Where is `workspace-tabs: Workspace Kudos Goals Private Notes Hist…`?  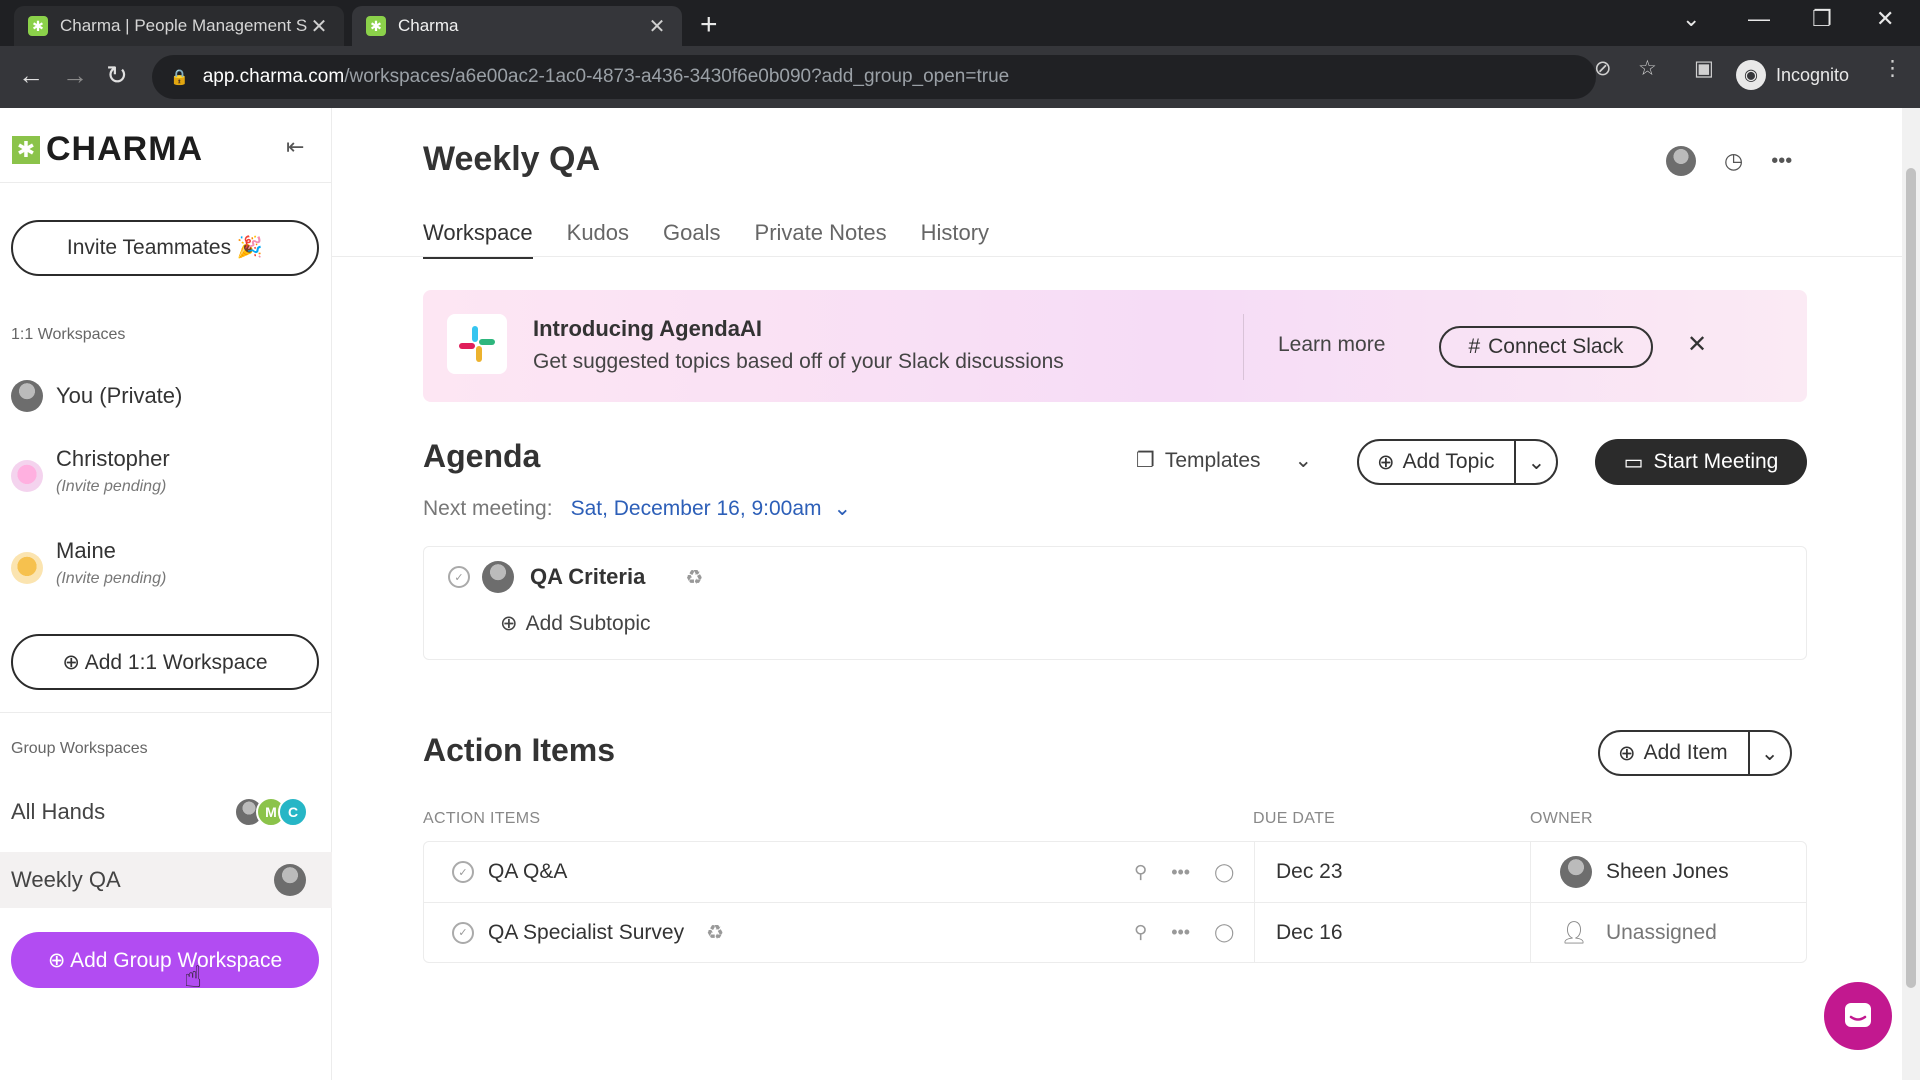
workspace-tabs: Workspace Kudos Goals Private Notes Hist… is located at coordinates (723, 239).